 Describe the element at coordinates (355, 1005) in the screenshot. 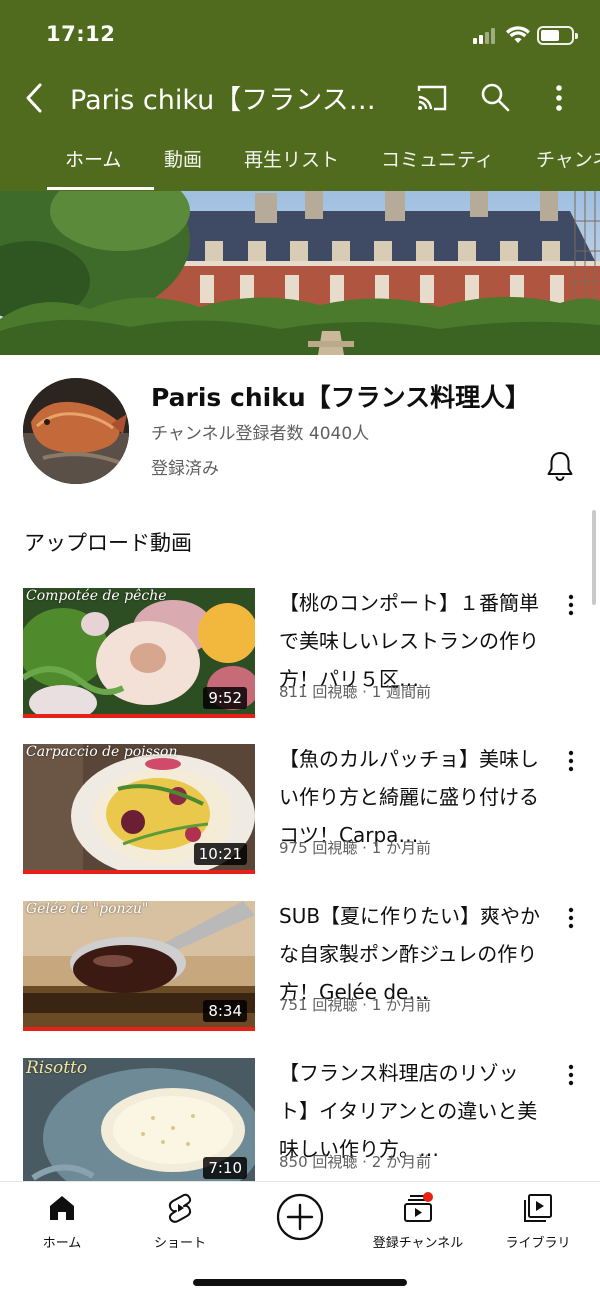

I see `video-meta: 751 回視聴 · 1 か月前` at that location.